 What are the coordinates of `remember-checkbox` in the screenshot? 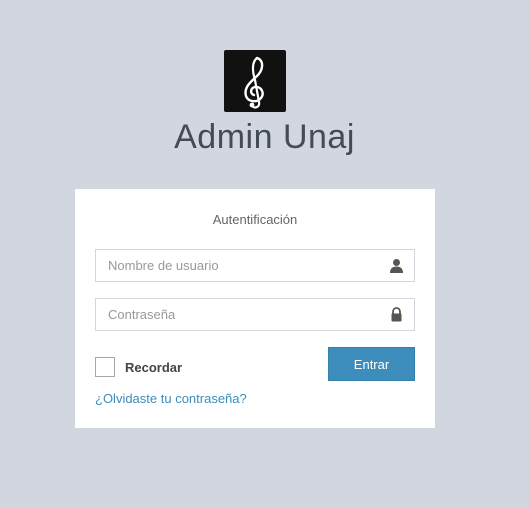 It's located at (105, 367).